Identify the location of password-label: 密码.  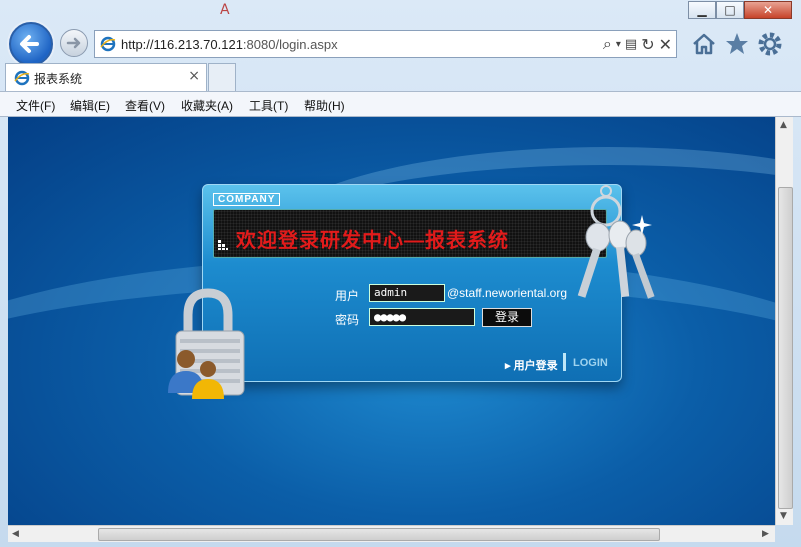
(347, 320).